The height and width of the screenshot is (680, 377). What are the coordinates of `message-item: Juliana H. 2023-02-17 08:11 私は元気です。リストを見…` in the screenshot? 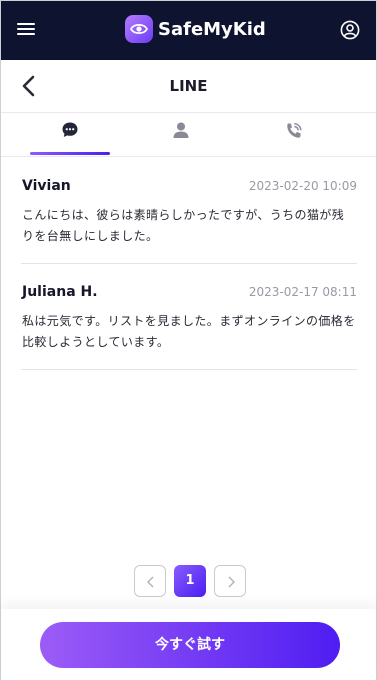 It's located at (189, 317).